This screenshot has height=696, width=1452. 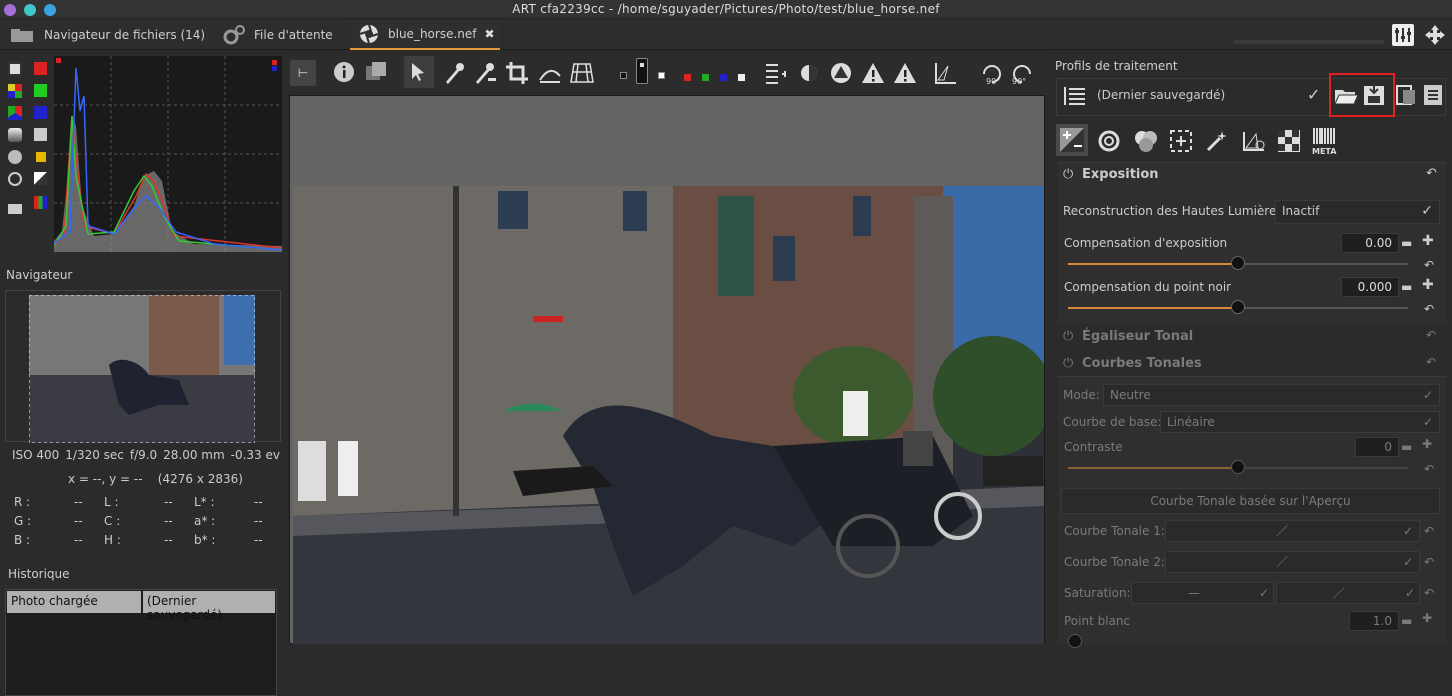 What do you see at coordinates (623, 75) in the screenshot?
I see `black-bg-icon` at bounding box center [623, 75].